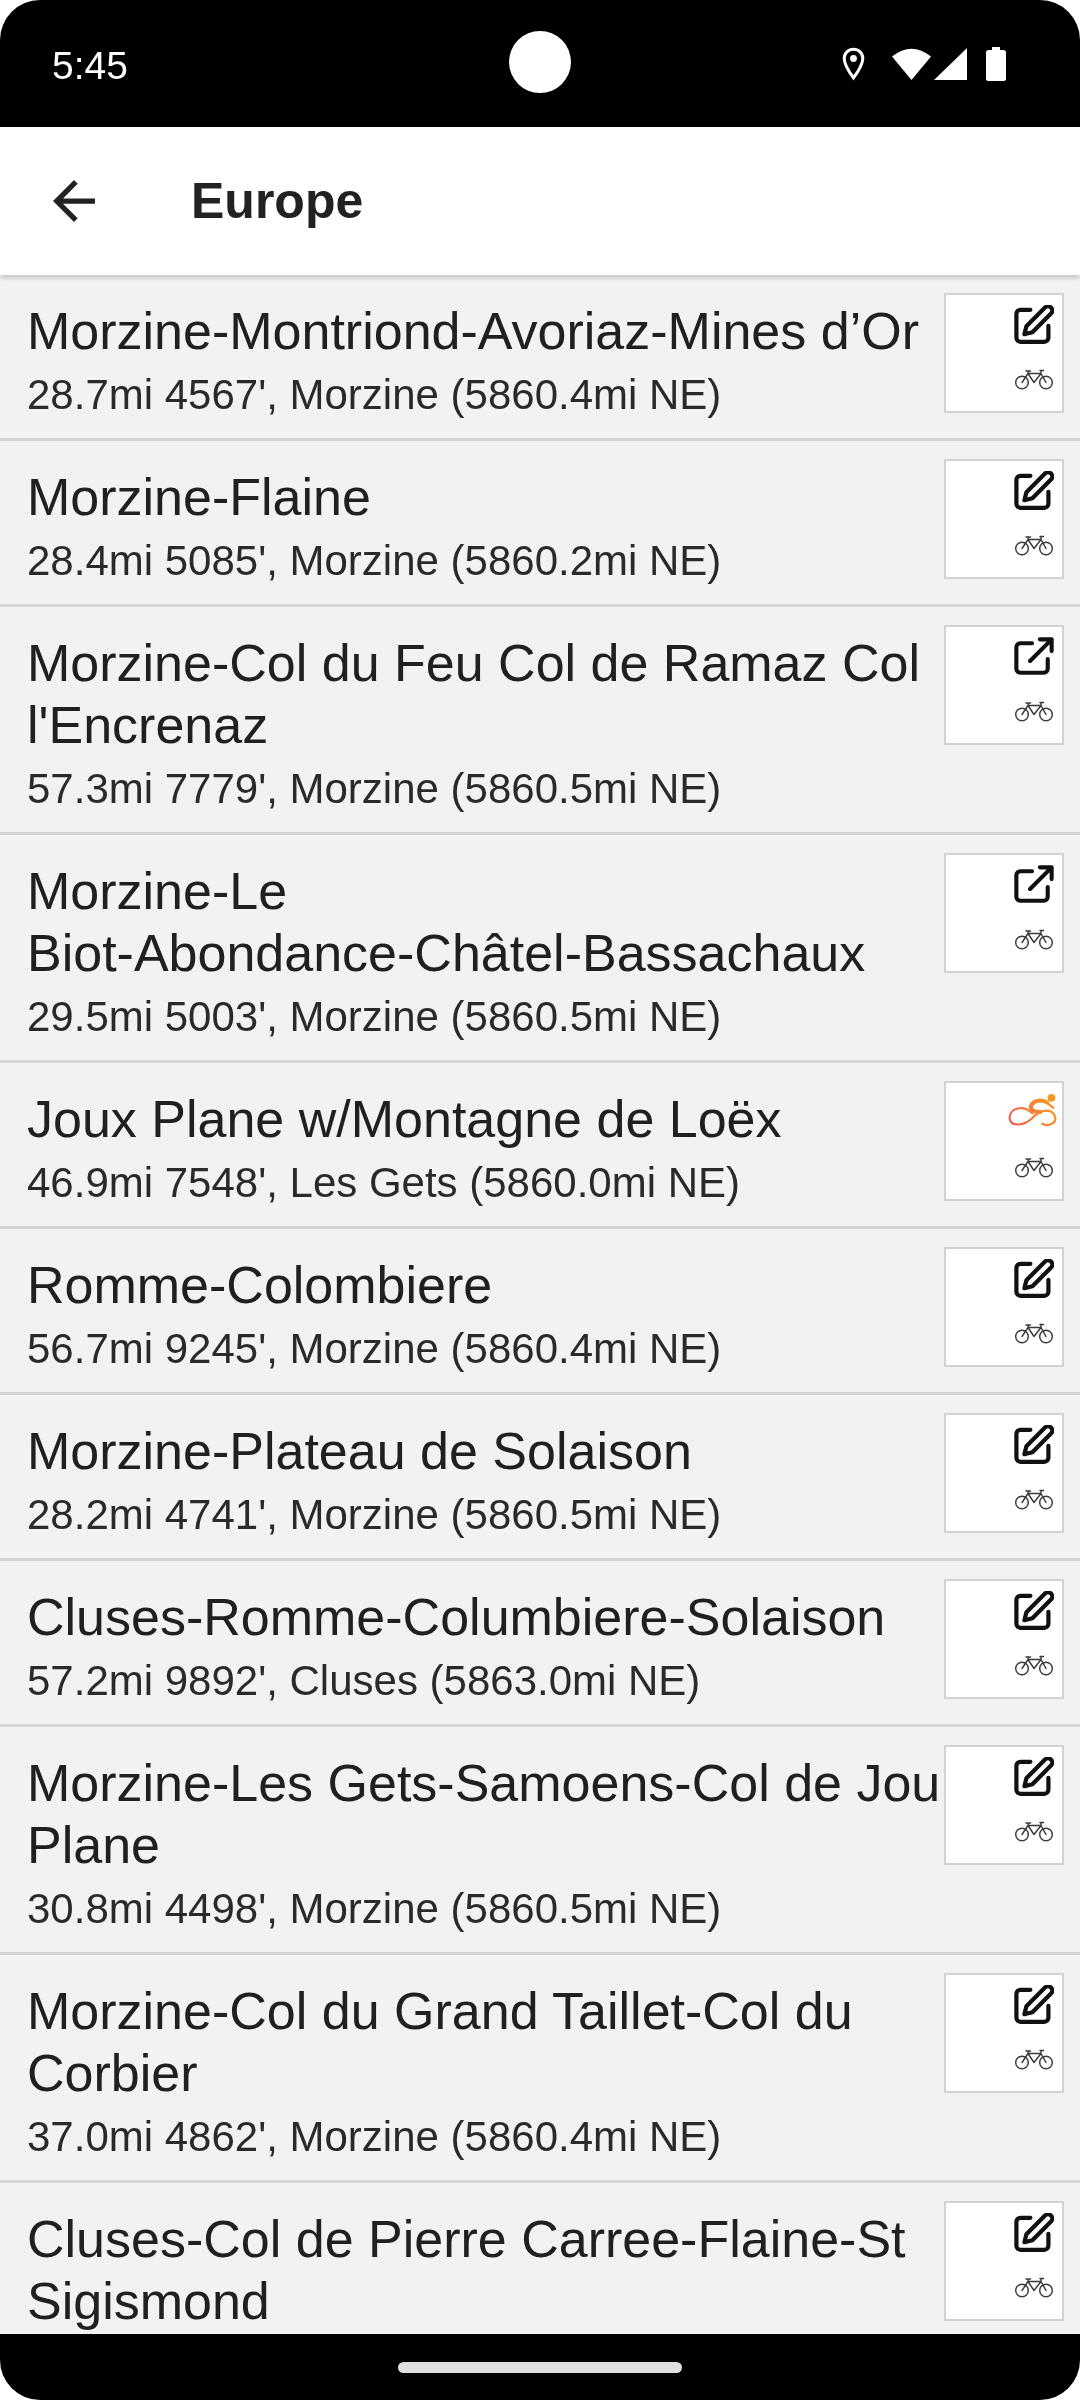 This screenshot has height=2400, width=1080. Describe the element at coordinates (853, 63) in the screenshot. I see `location-pin-icon` at that location.